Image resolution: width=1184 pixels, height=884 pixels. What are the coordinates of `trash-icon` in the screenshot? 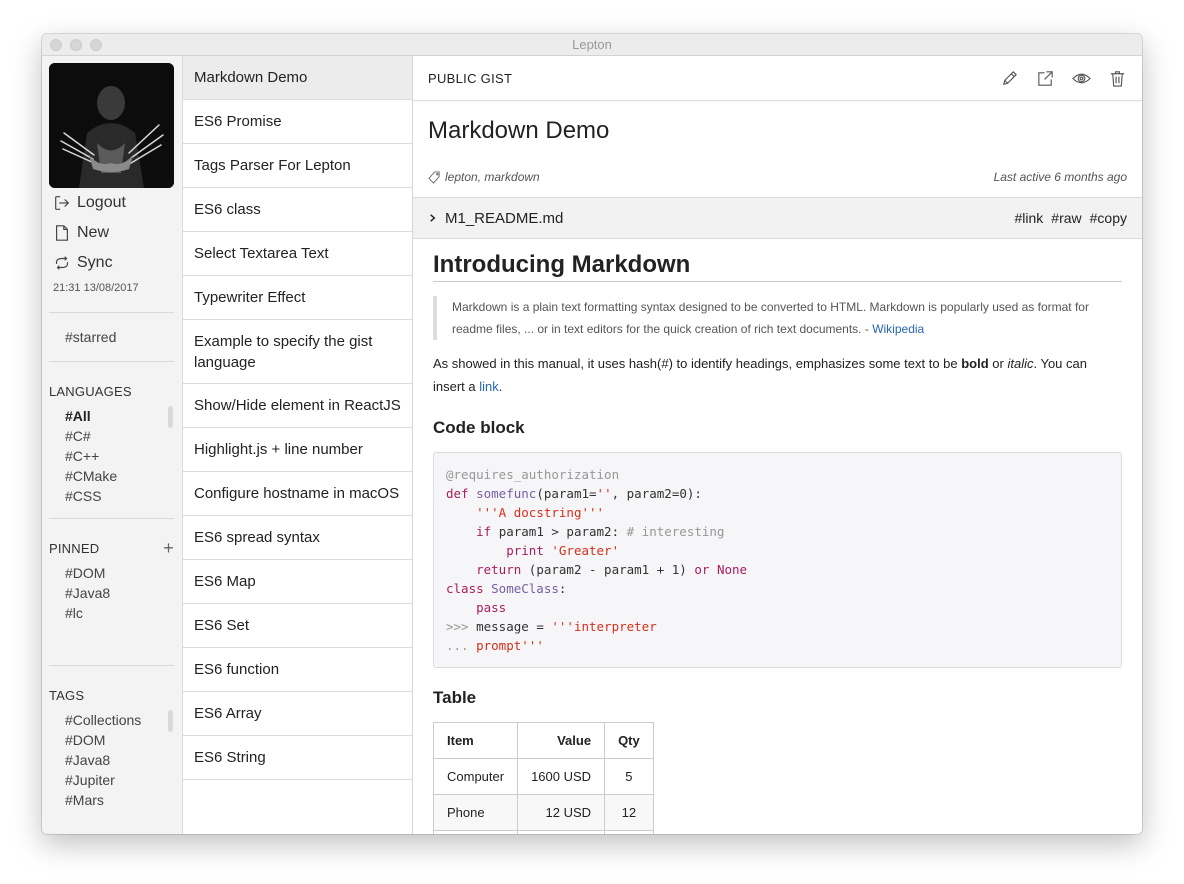 It's located at (1117, 78).